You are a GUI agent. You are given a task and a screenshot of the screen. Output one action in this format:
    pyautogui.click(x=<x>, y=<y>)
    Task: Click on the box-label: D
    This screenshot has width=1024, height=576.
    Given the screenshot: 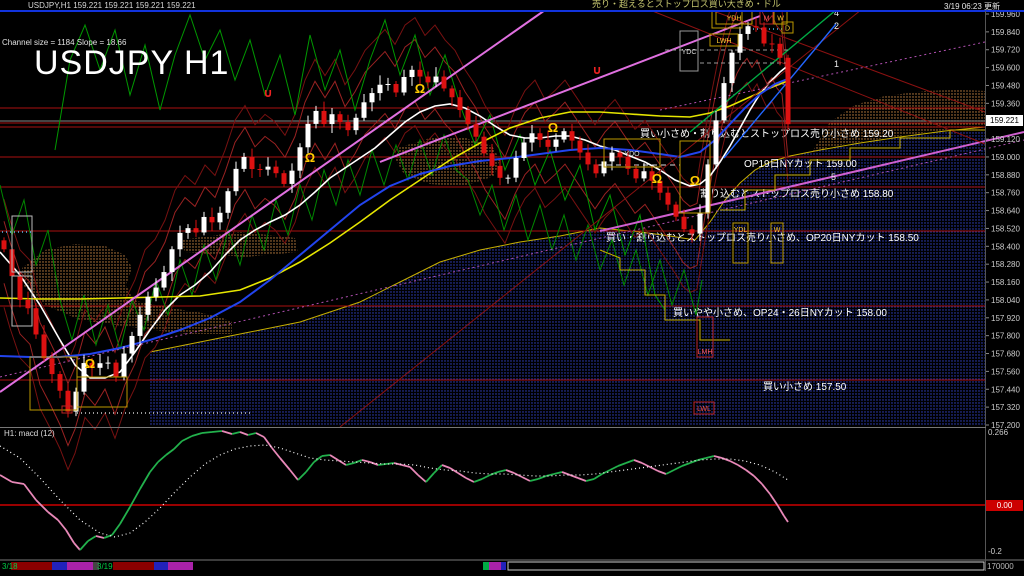 What is the action you would take?
    pyautogui.click(x=787, y=29)
    